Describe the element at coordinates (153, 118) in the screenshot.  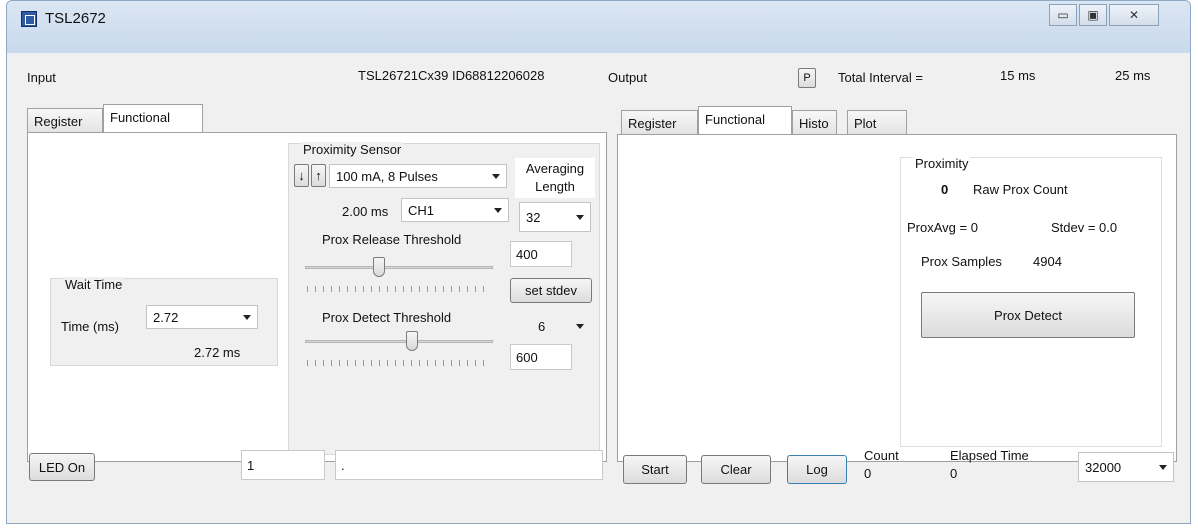
I see `tab-input-functional: Functional` at that location.